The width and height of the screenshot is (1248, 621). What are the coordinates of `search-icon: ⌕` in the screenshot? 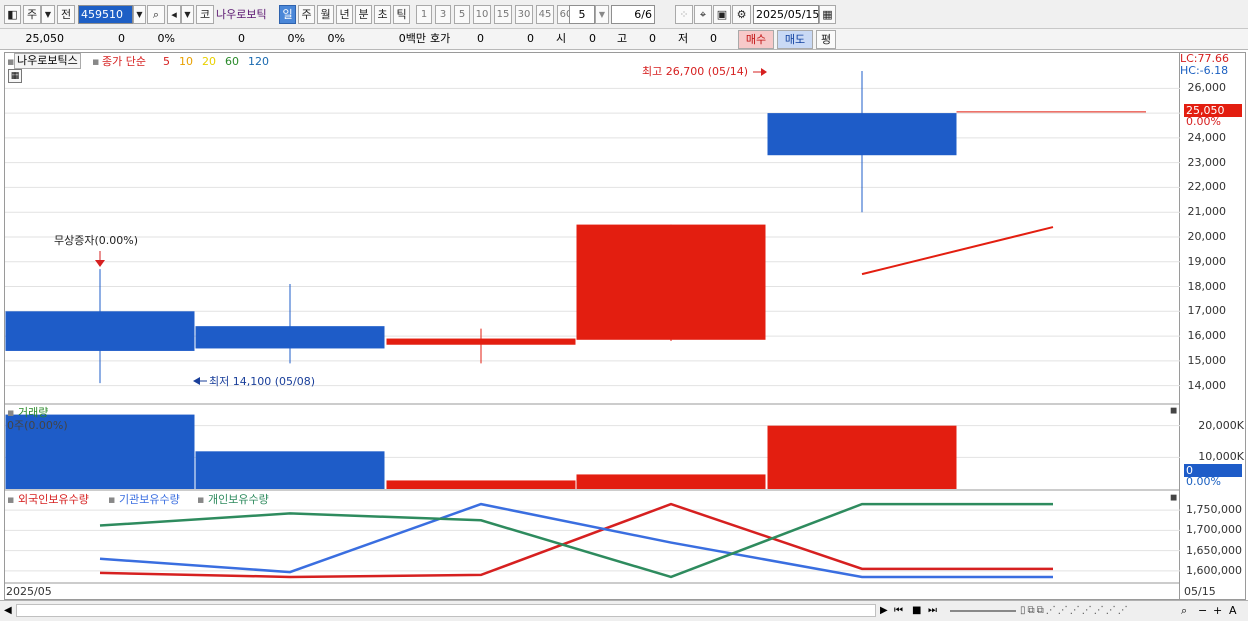 It's located at (156, 14).